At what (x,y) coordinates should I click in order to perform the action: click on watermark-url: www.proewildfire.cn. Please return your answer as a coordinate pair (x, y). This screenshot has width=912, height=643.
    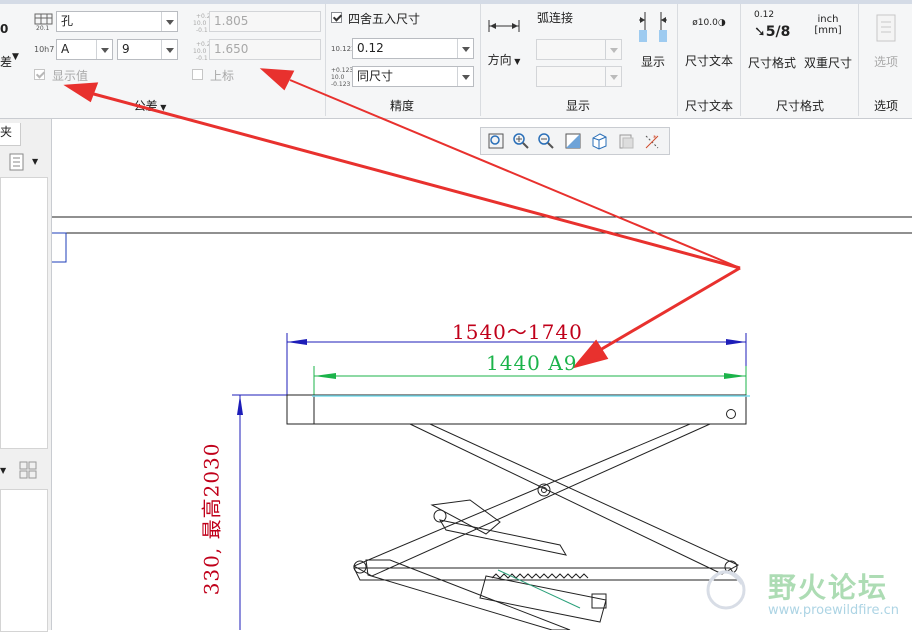
    Looking at the image, I should click on (833, 610).